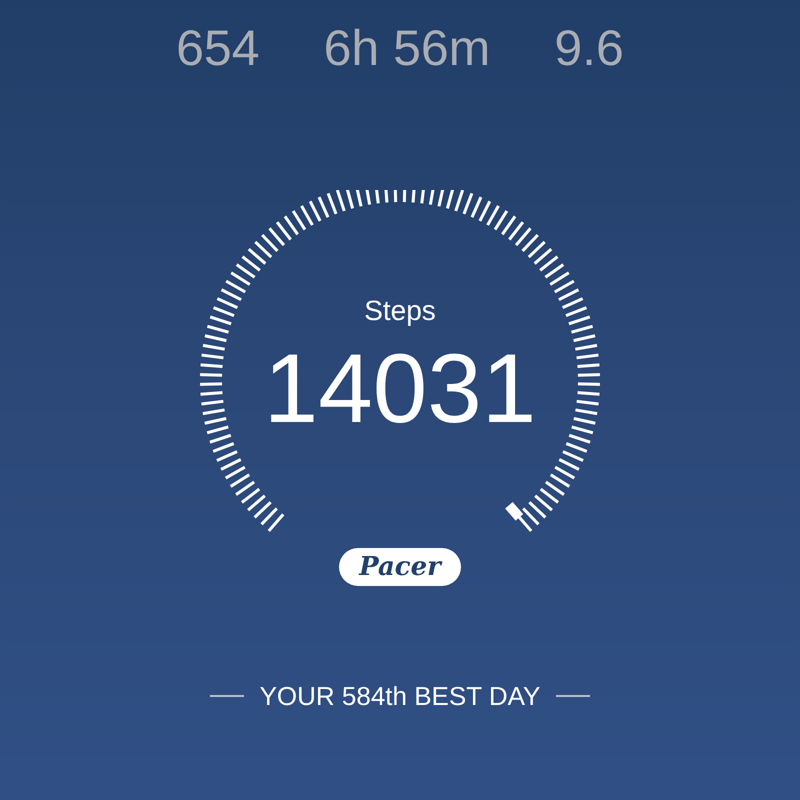 The image size is (800, 800). Describe the element at coordinates (589, 48) in the screenshot. I see `stat-value: 9.6` at that location.